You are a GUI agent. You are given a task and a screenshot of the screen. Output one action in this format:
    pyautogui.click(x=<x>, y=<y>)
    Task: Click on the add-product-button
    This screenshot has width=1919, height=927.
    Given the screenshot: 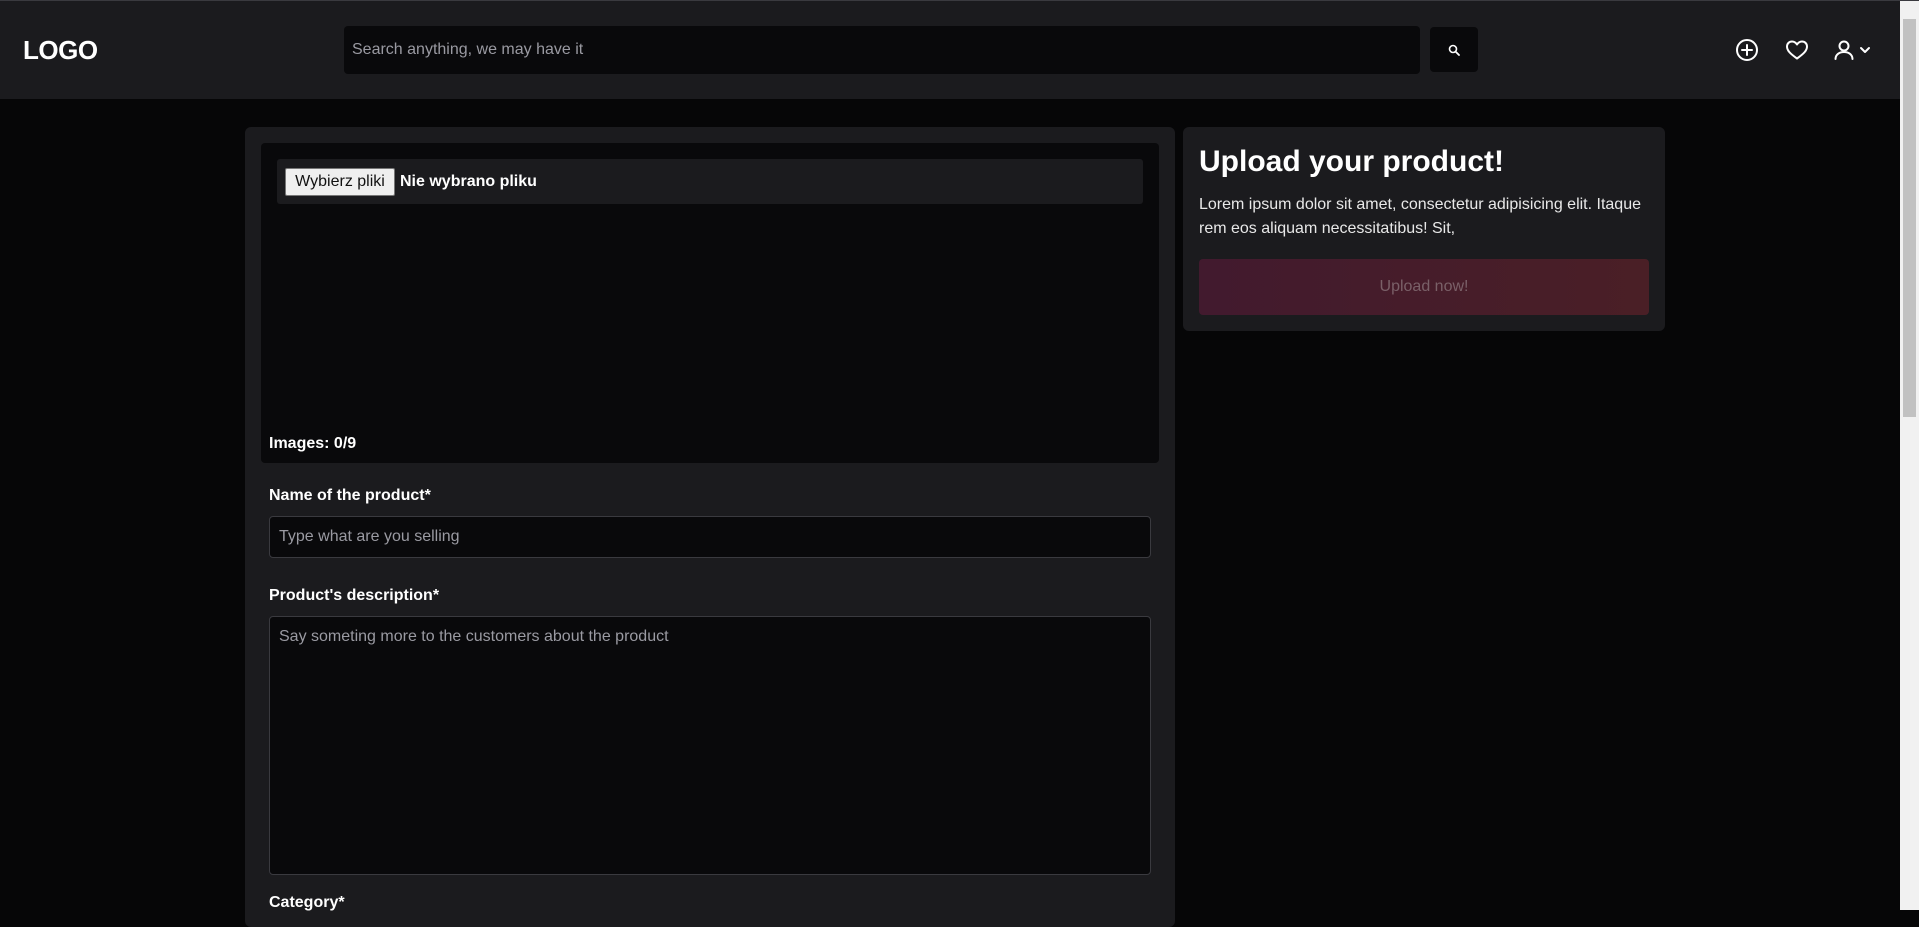 What is the action you would take?
    pyautogui.click(x=1747, y=50)
    